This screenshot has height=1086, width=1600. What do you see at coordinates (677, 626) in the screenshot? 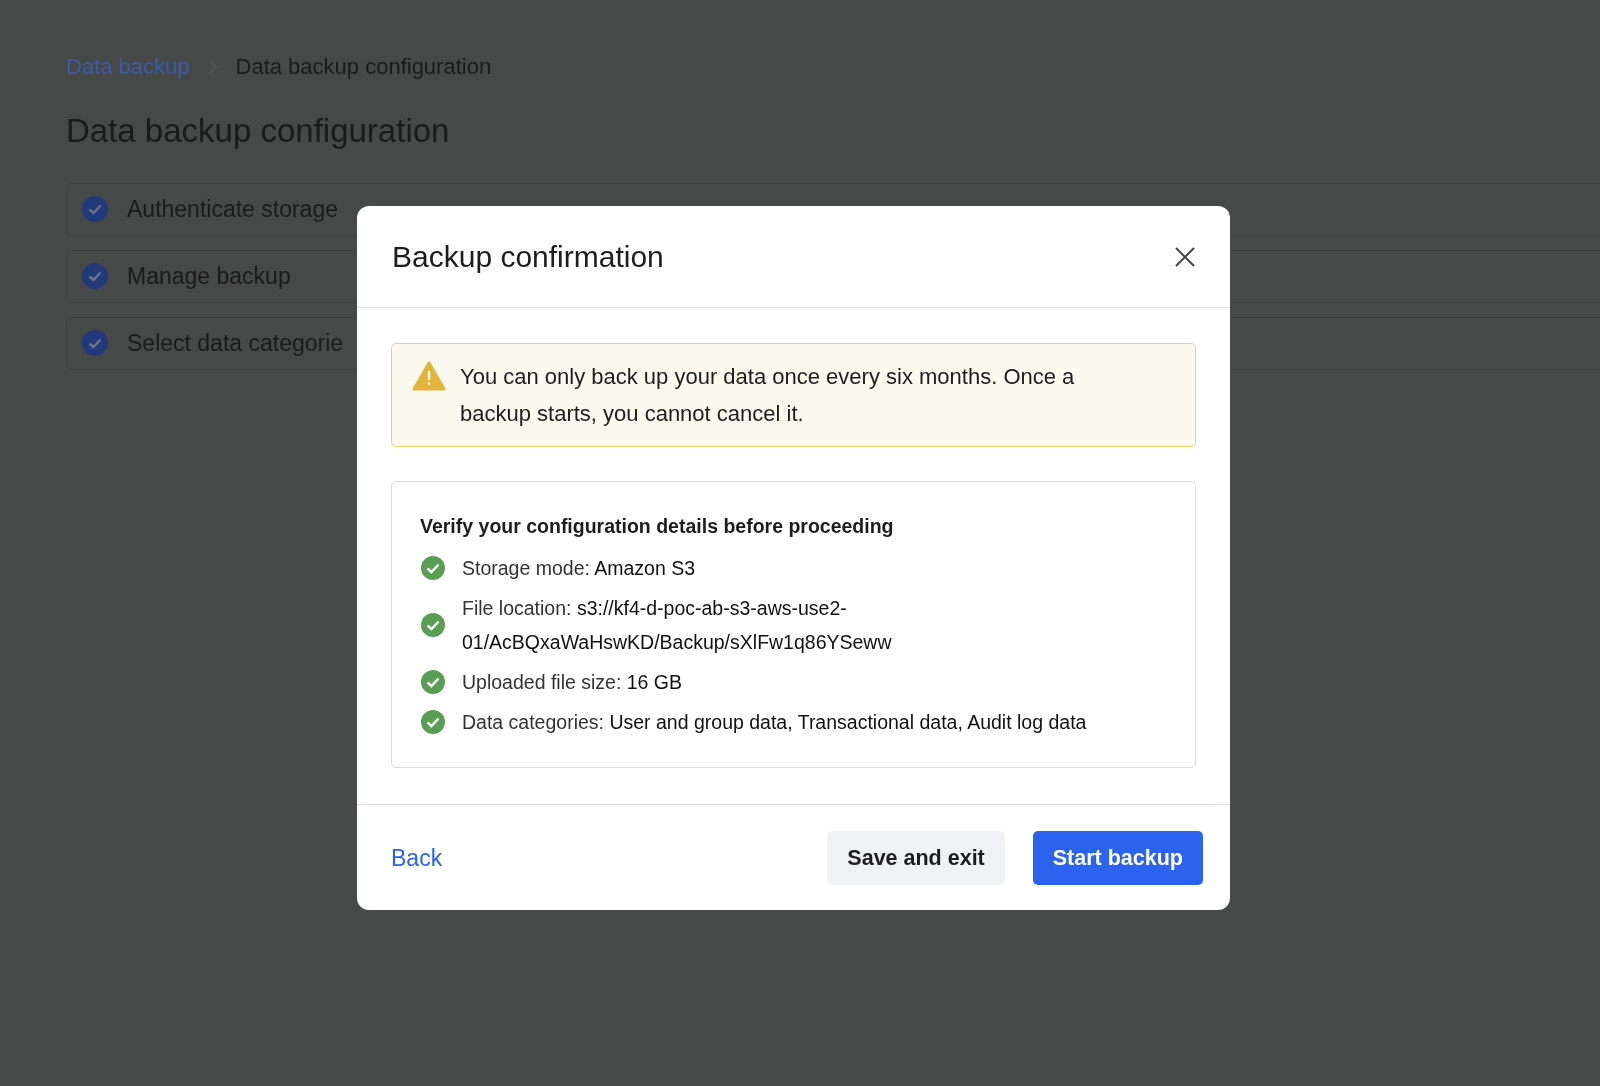
I see `detail-text: File location: s3://kf4-d-poc-ab-s3-aws-use2-01/AcBQxaWaHswKD/Backup/sXlFw1q86YSeww` at bounding box center [677, 626].